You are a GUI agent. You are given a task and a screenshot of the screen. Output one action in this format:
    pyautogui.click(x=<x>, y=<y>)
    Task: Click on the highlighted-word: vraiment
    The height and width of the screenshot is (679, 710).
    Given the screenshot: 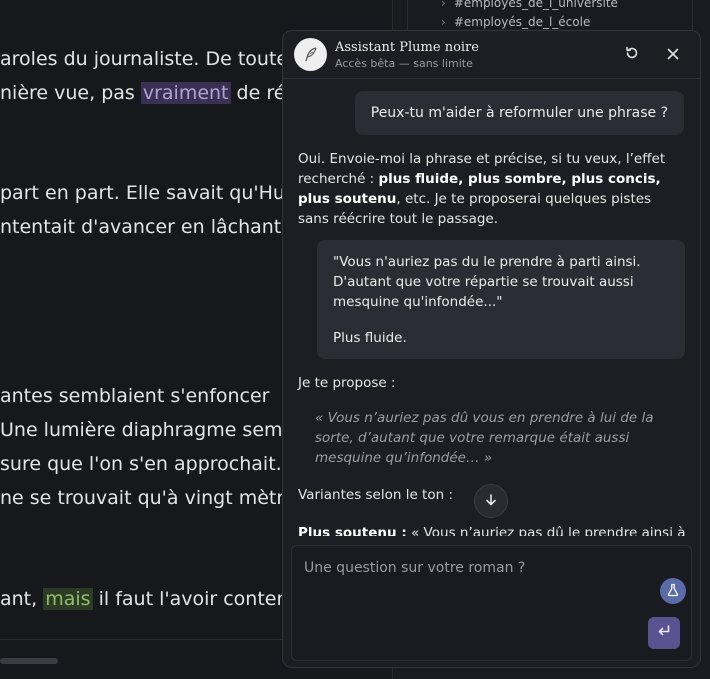 What is the action you would take?
    pyautogui.click(x=185, y=93)
    